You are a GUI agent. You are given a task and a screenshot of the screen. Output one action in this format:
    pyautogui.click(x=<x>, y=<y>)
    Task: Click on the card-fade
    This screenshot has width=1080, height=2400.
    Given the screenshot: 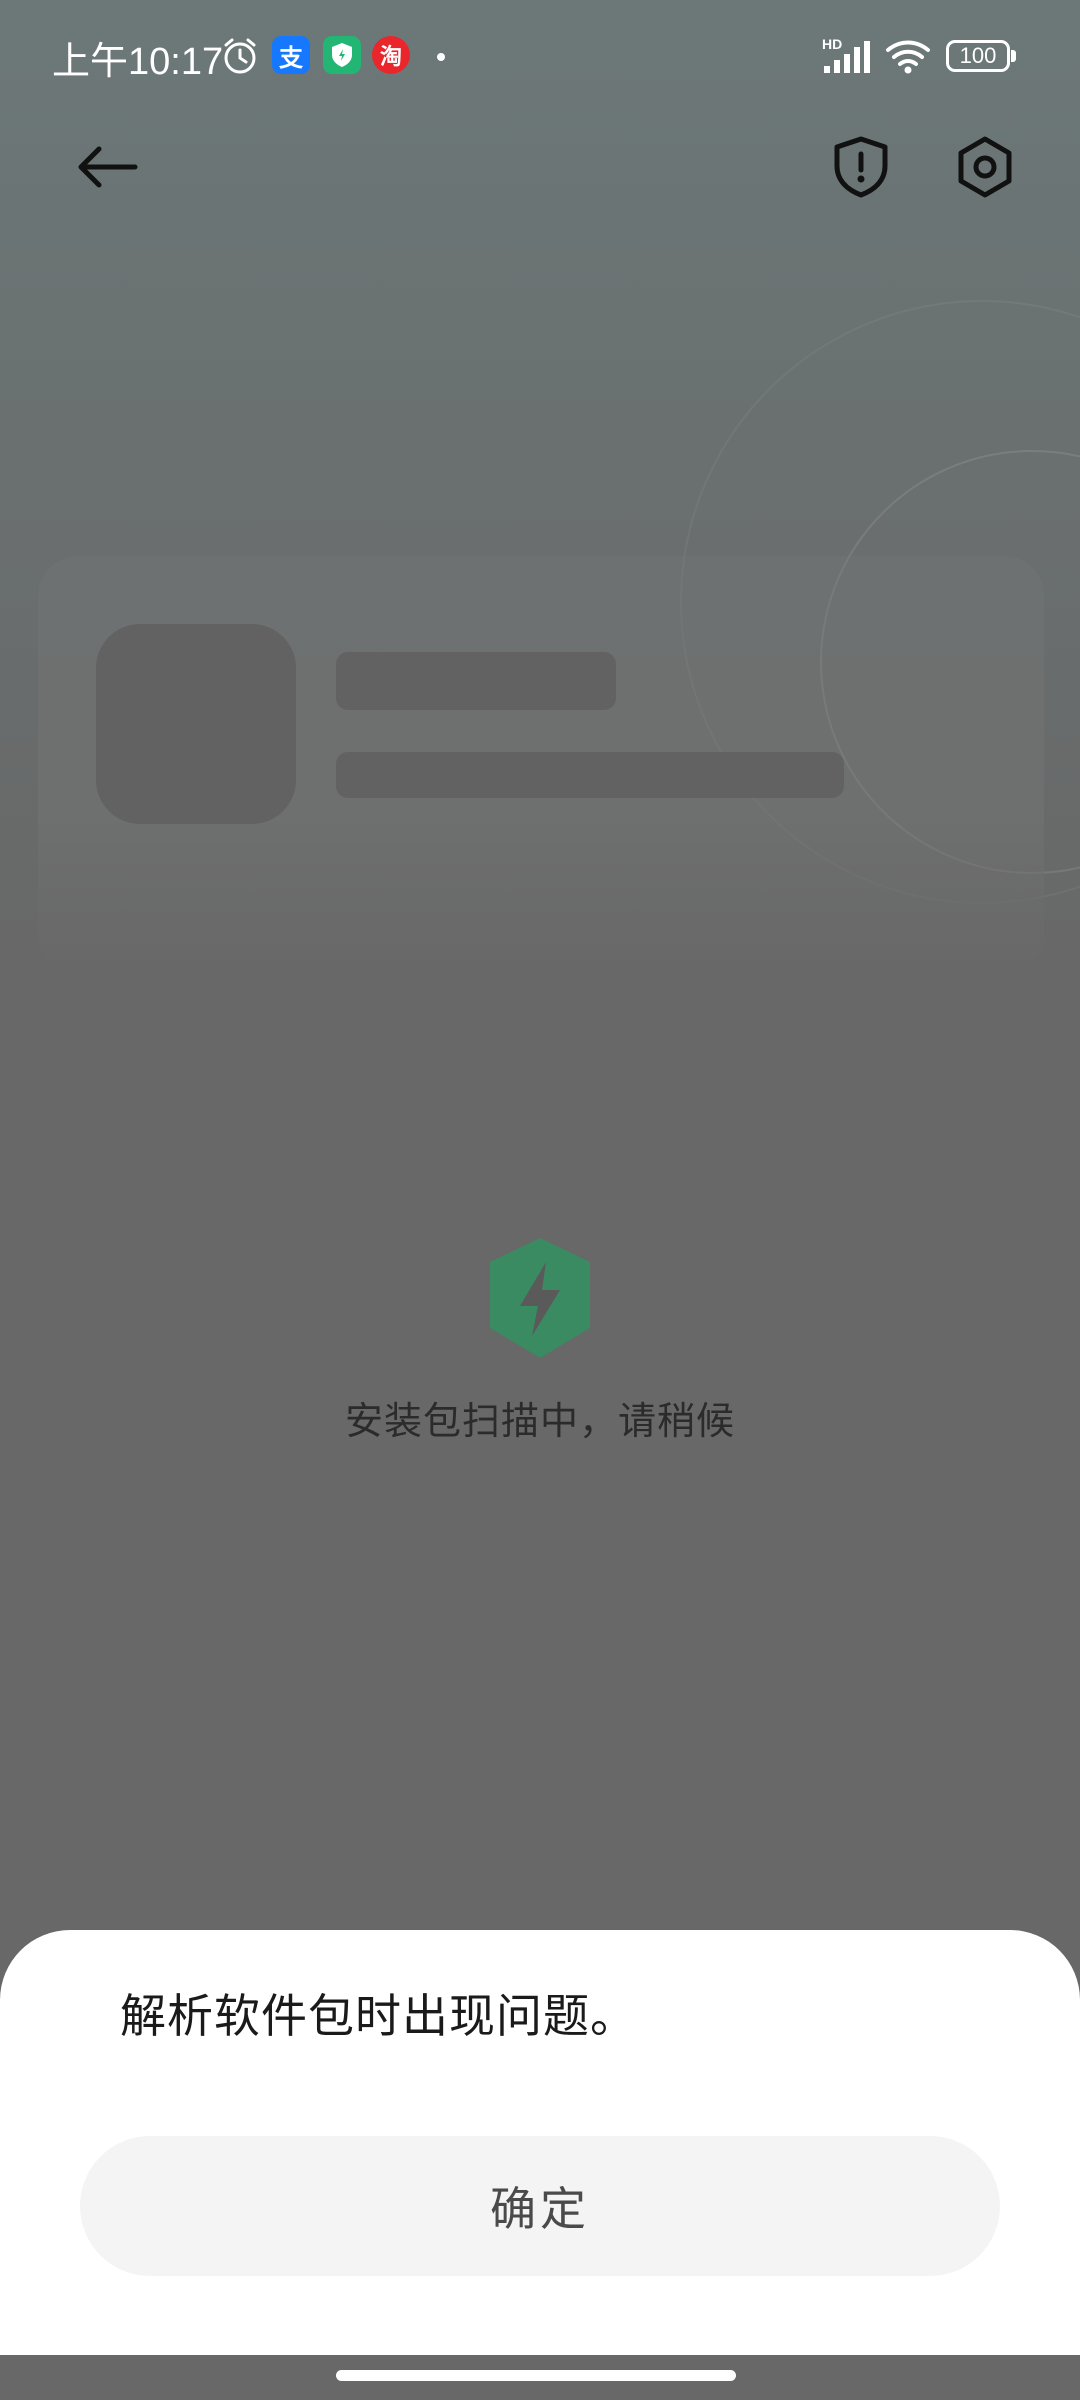 What is the action you would take?
    pyautogui.click(x=541, y=900)
    